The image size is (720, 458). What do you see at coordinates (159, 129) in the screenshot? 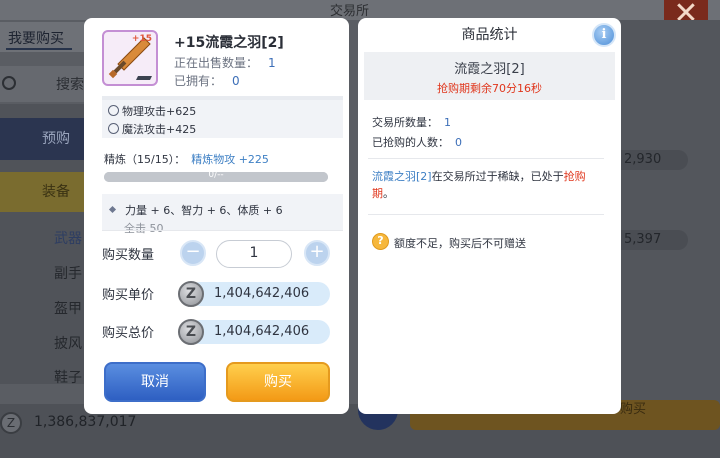
I see `attr-text: 魔法攻击+425` at bounding box center [159, 129].